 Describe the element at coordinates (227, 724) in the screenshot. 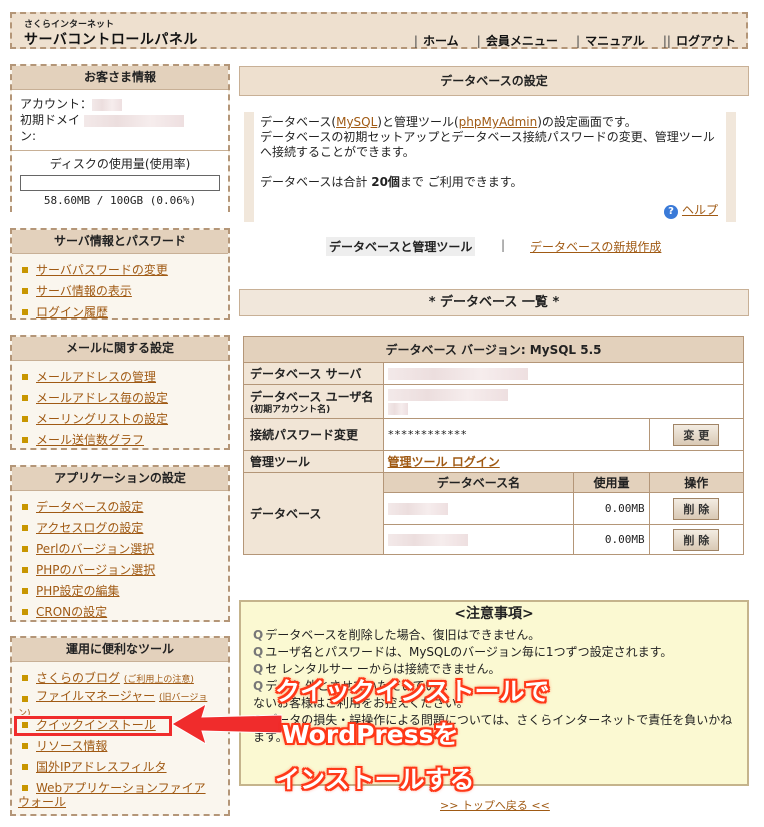

I see `red-arrow-icon` at that location.